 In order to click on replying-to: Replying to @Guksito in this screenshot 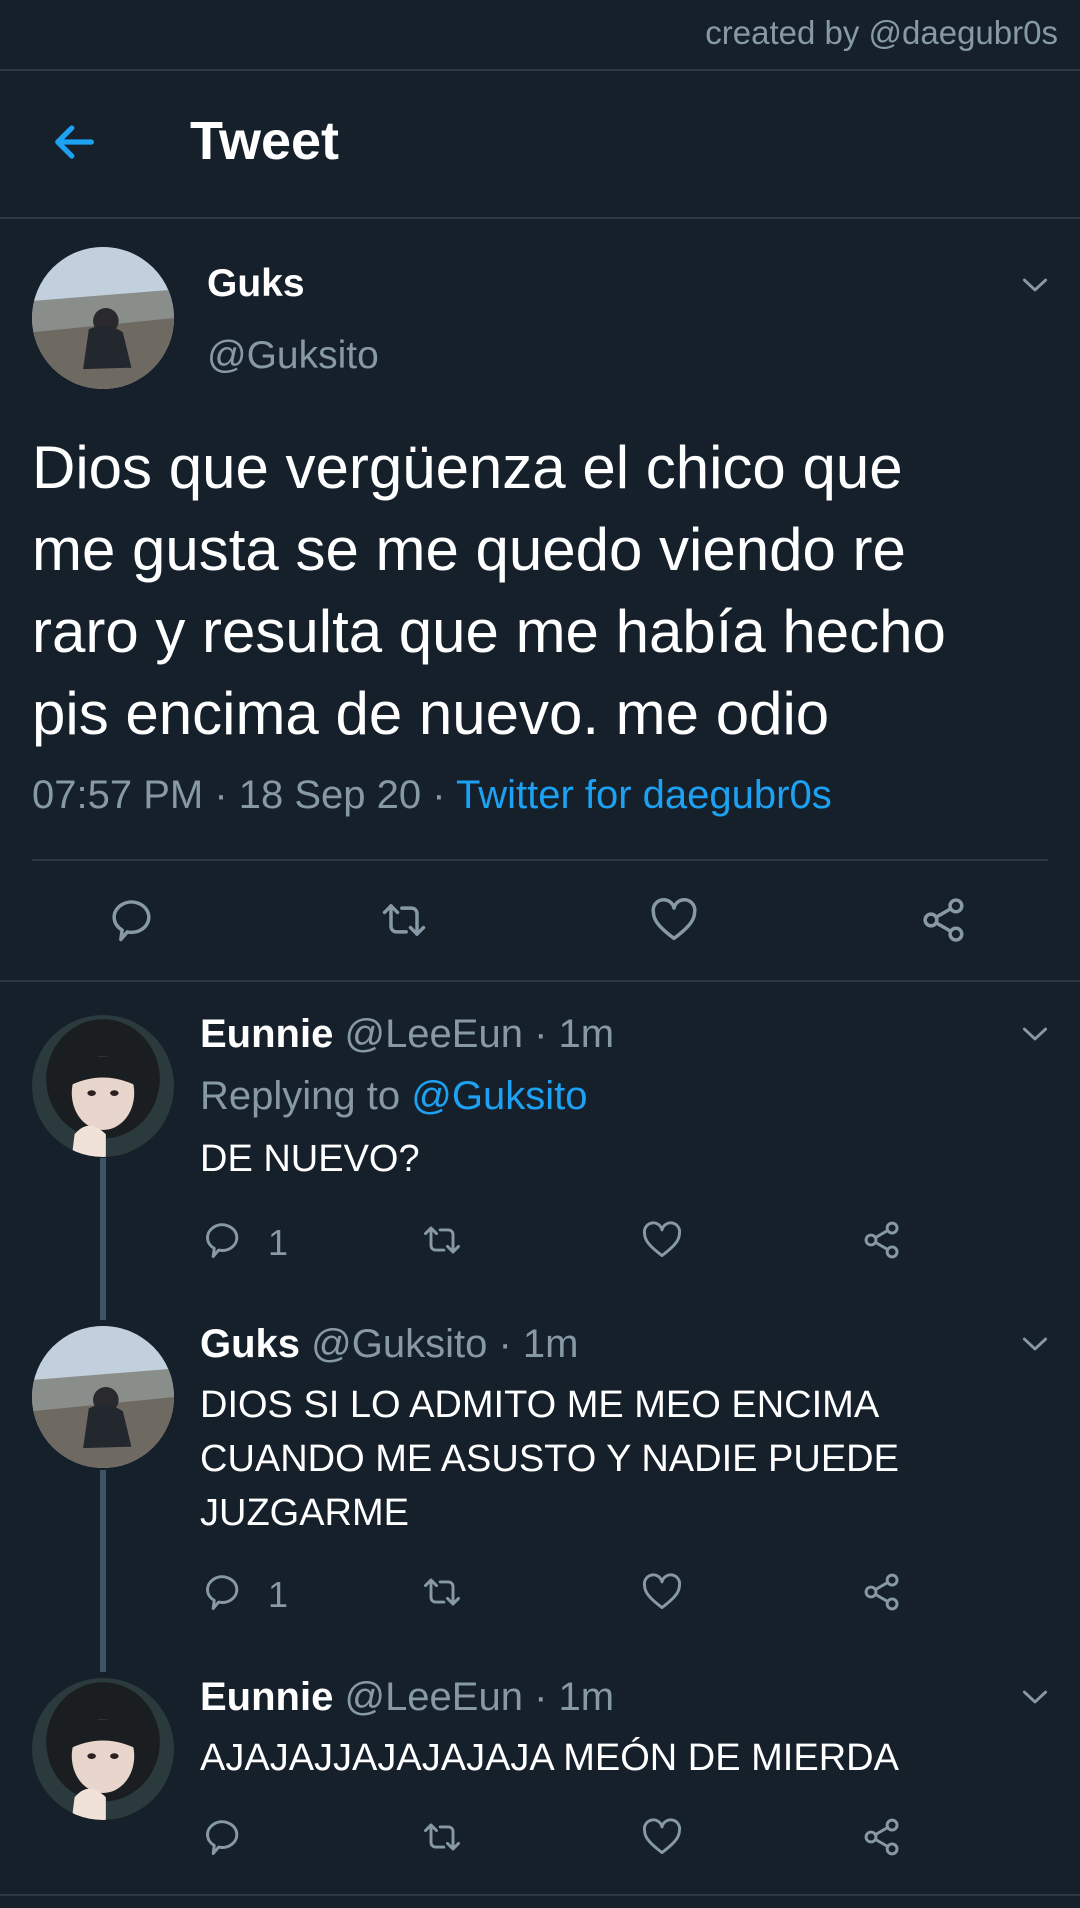, I will do `click(393, 1096)`.